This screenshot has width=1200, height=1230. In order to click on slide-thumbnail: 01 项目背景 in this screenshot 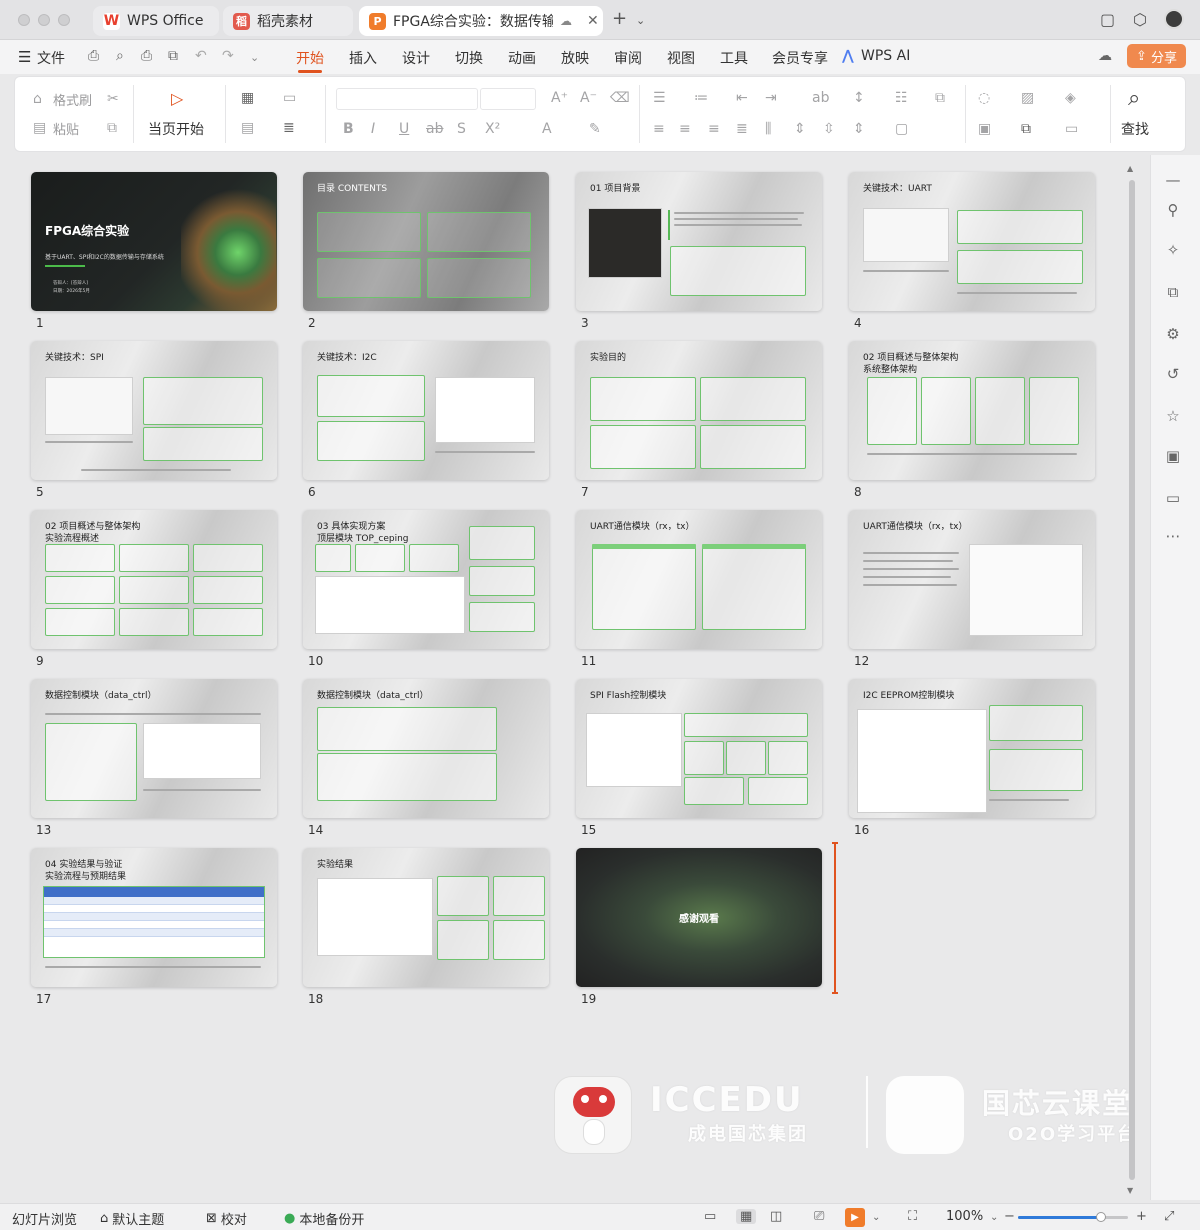, I will do `click(699, 241)`.